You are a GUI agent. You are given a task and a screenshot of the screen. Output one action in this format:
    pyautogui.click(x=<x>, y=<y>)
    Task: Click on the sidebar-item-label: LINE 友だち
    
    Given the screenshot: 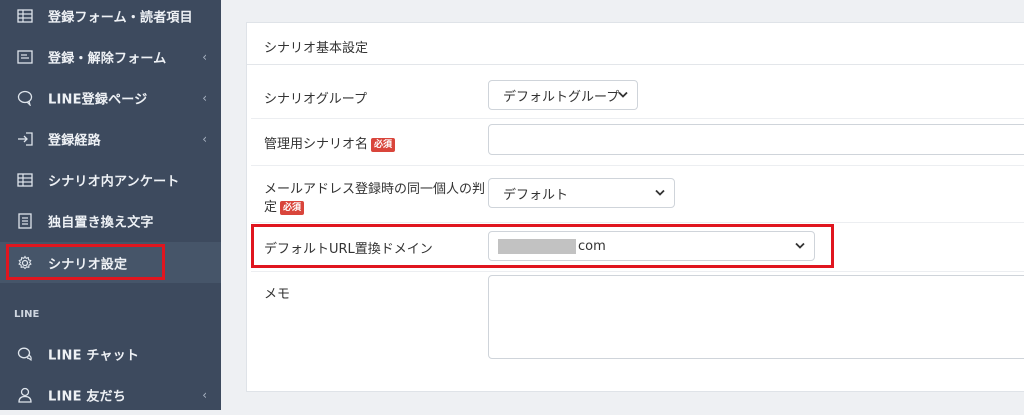 What is the action you would take?
    pyautogui.click(x=87, y=396)
    